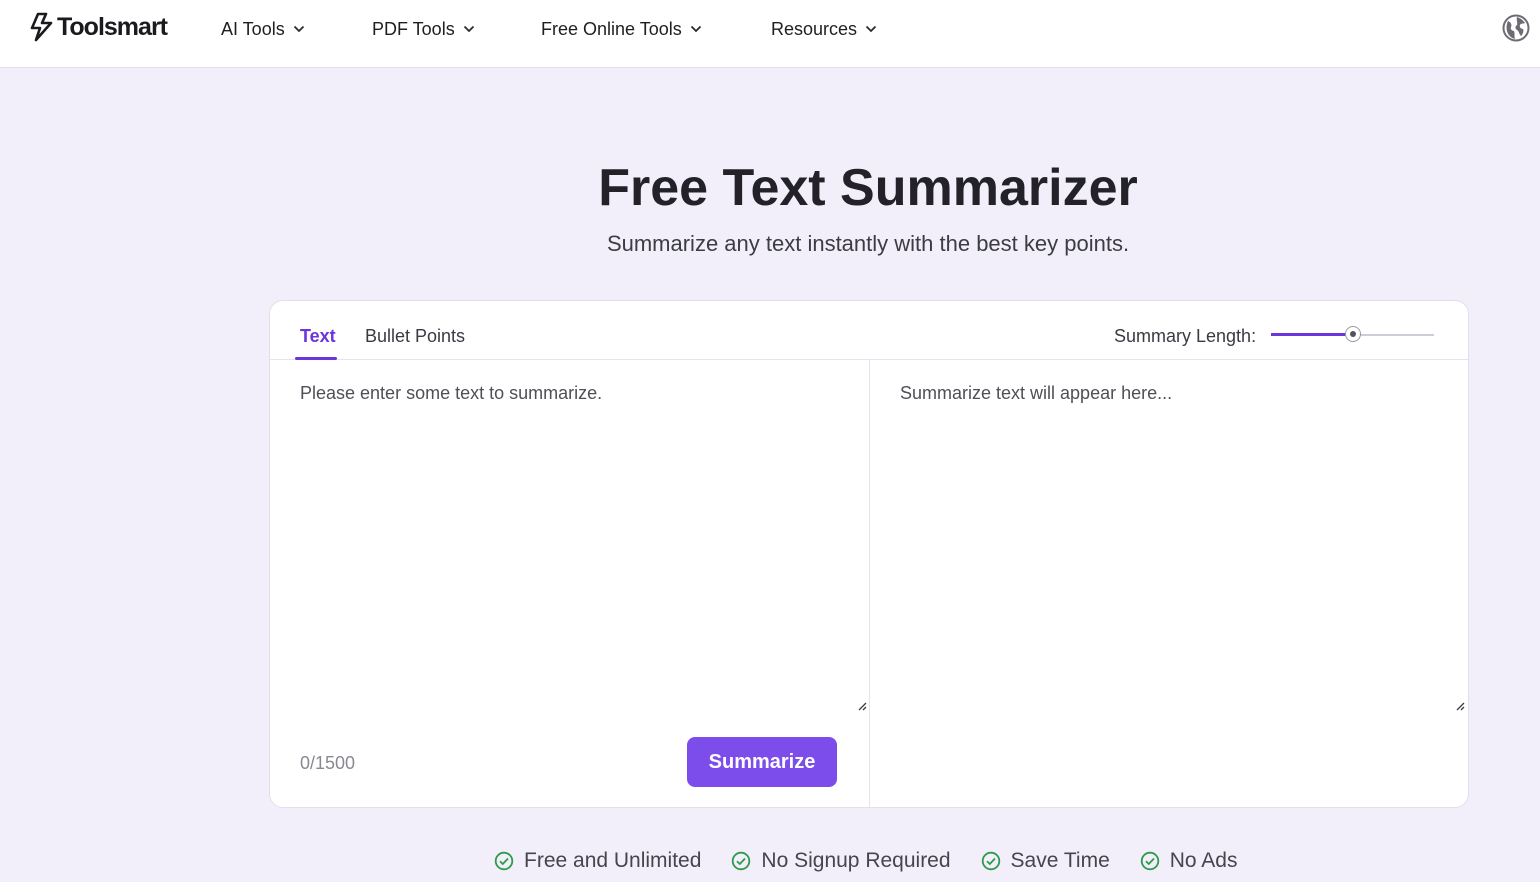 The height and width of the screenshot is (882, 1540). I want to click on feature-label: No Signup Required, so click(856, 860).